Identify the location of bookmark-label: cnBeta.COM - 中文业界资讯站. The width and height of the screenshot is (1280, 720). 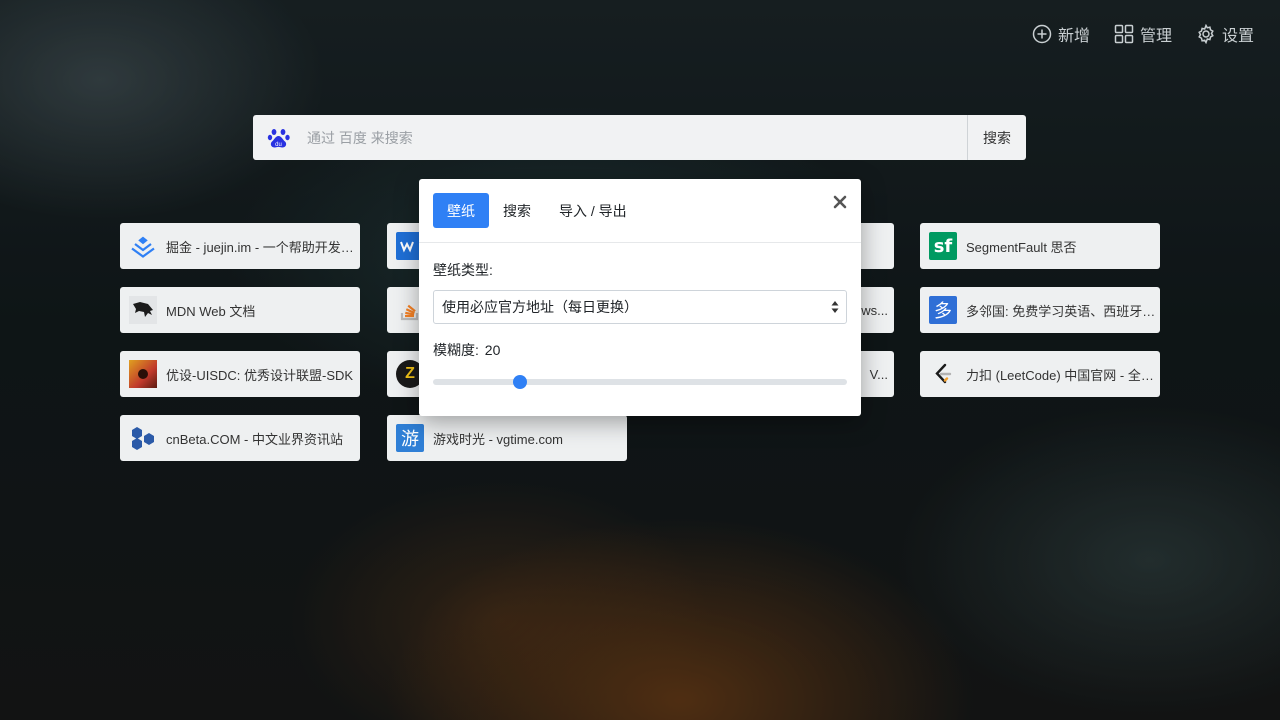
(254, 439).